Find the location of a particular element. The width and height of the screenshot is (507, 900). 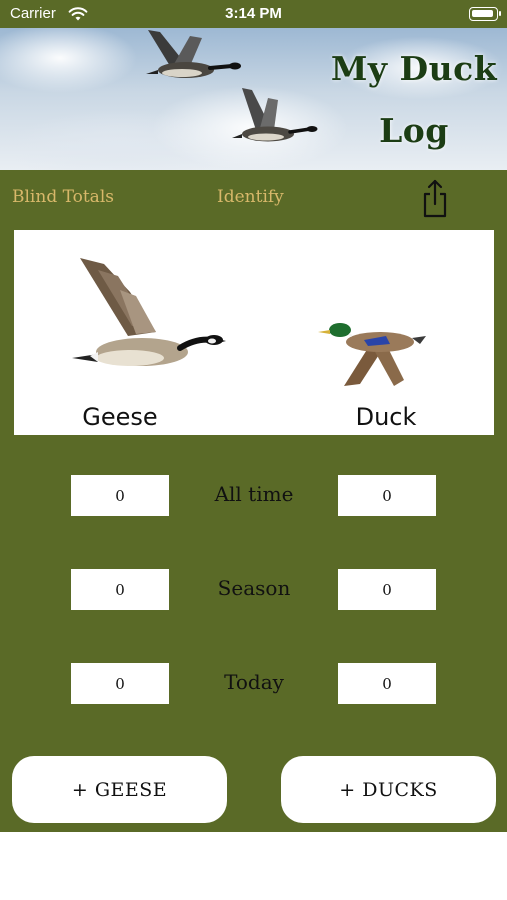

app-title-line-2: Log is located at coordinates (414, 130).